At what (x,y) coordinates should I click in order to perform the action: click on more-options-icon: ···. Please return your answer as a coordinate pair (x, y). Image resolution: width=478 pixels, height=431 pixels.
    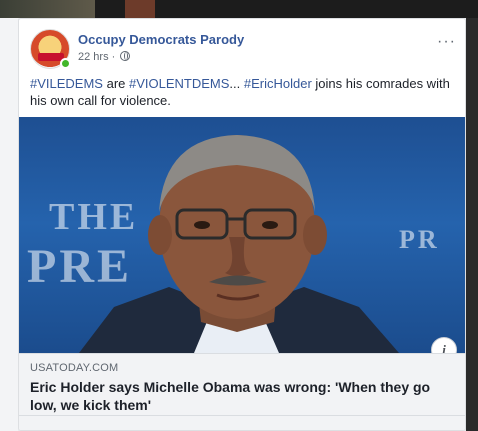
    Looking at the image, I should click on (446, 42).